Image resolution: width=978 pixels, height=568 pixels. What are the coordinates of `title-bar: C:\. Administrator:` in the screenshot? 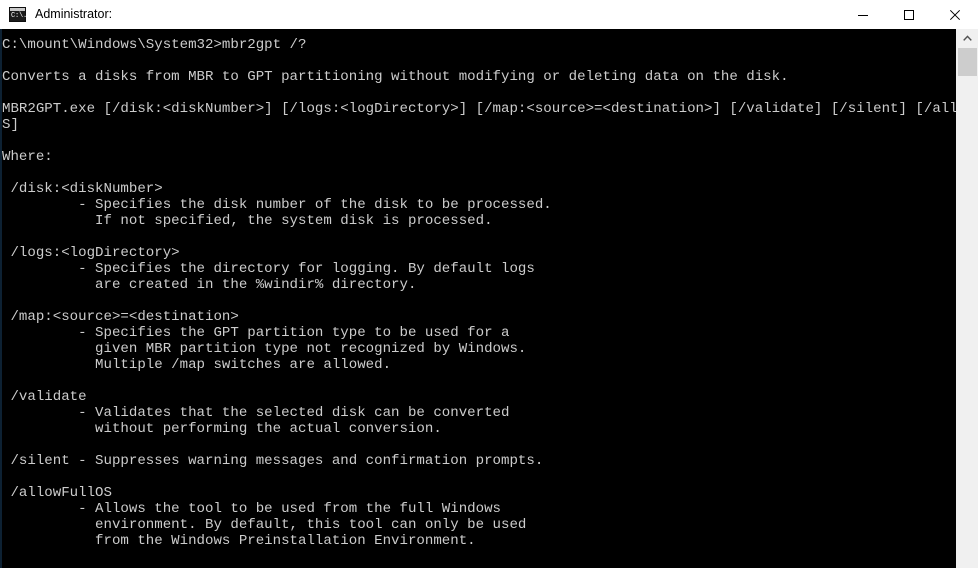 It's located at (489, 14).